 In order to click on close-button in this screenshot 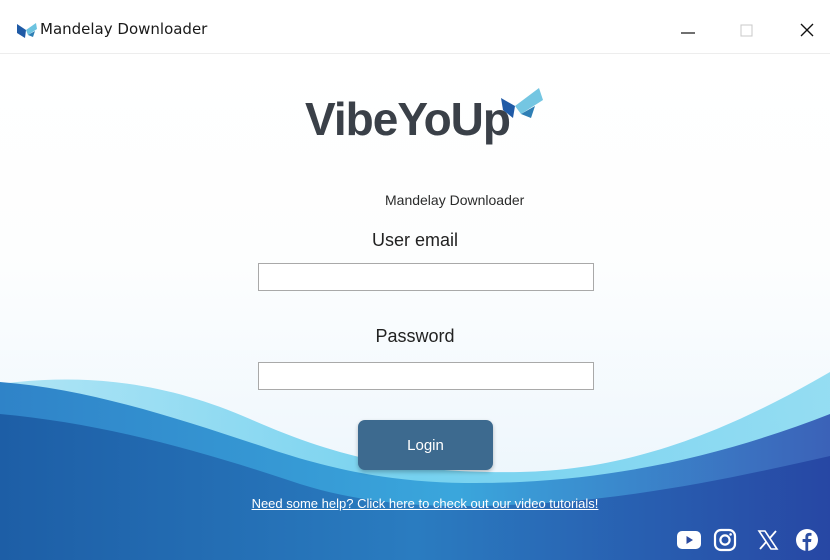, I will do `click(807, 30)`.